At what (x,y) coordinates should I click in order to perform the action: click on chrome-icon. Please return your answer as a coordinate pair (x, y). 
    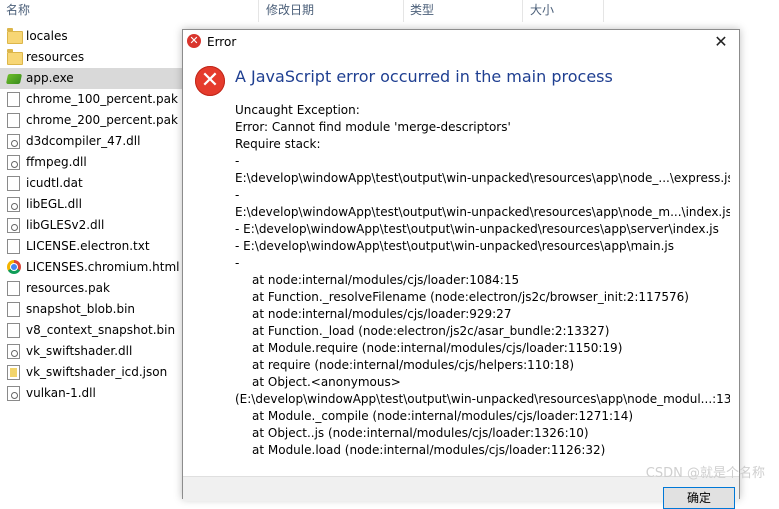
    Looking at the image, I should click on (14, 267).